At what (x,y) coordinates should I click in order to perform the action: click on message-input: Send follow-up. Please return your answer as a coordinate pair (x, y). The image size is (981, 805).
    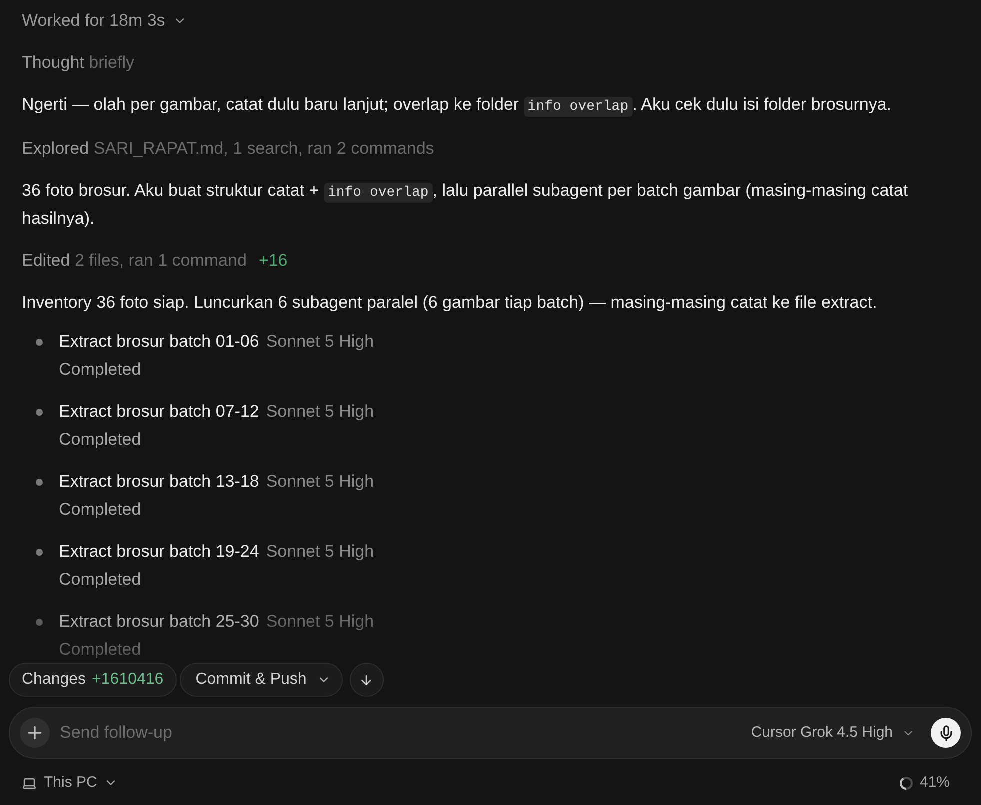
    Looking at the image, I should click on (406, 733).